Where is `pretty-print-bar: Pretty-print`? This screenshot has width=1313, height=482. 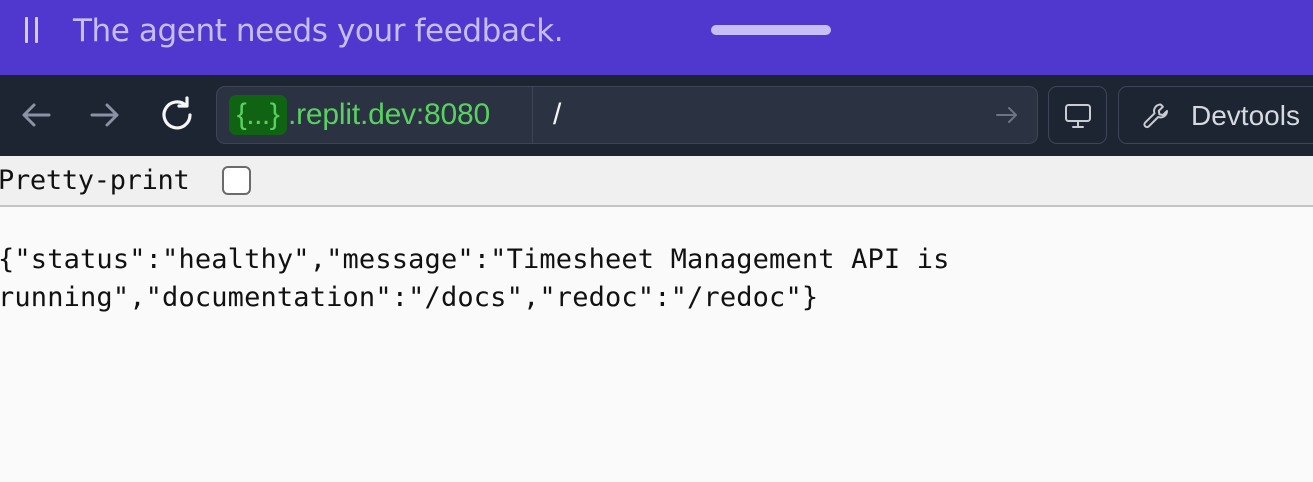 pretty-print-bar: Pretty-print is located at coordinates (656, 181).